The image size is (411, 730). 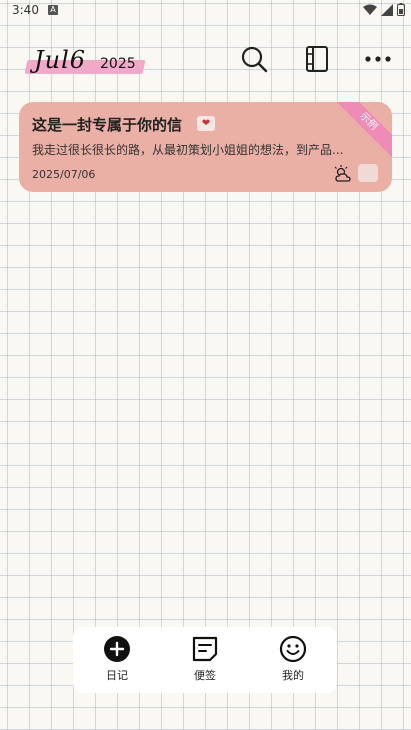 I want to click on heart-letter-icon: ❤, so click(x=206, y=123).